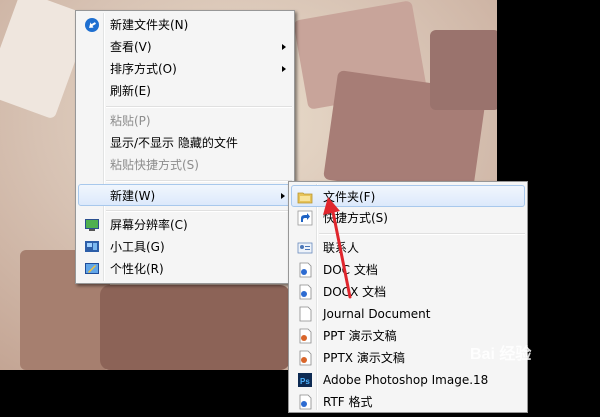  What do you see at coordinates (133, 196) in the screenshot?
I see `menu-item-label: 新建(W)` at bounding box center [133, 196].